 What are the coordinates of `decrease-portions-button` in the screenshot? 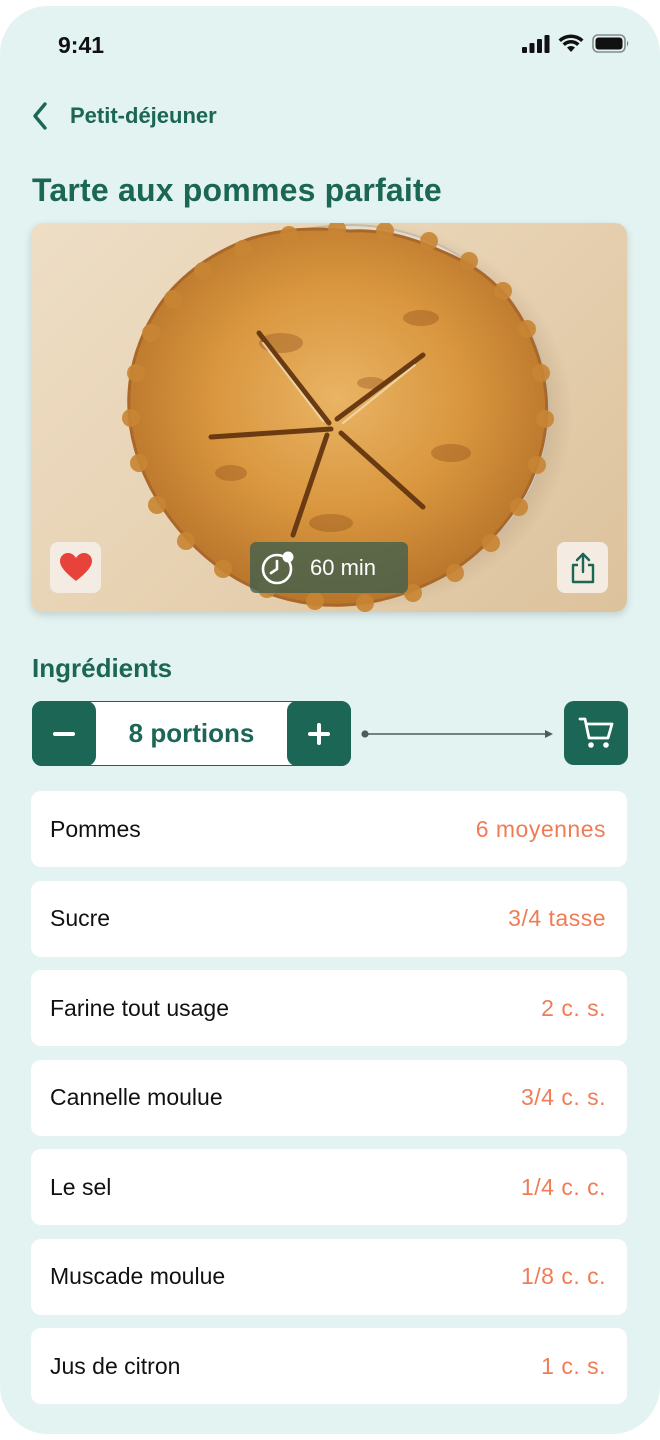 It's located at (64, 733).